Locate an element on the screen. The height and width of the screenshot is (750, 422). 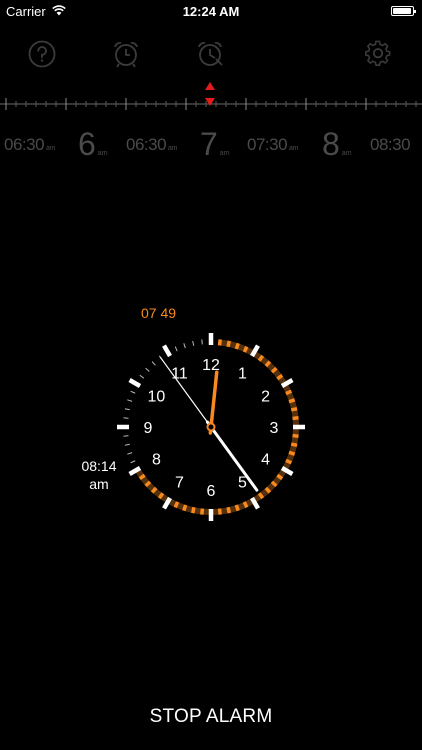
current-time-value: 08:14 is located at coordinates (99, 466).